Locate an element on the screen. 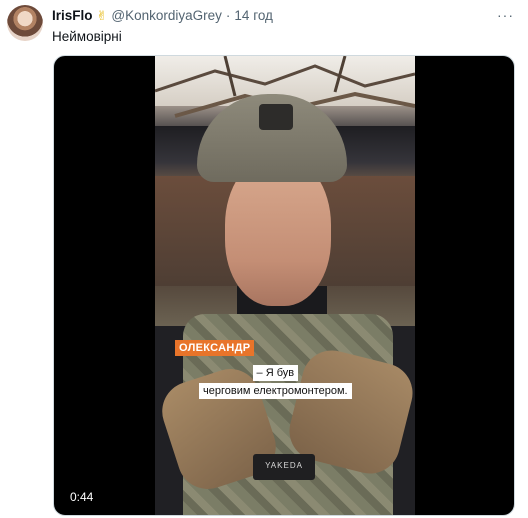 The width and height of the screenshot is (528, 518). more-options-icon: ··· is located at coordinates (505, 15).